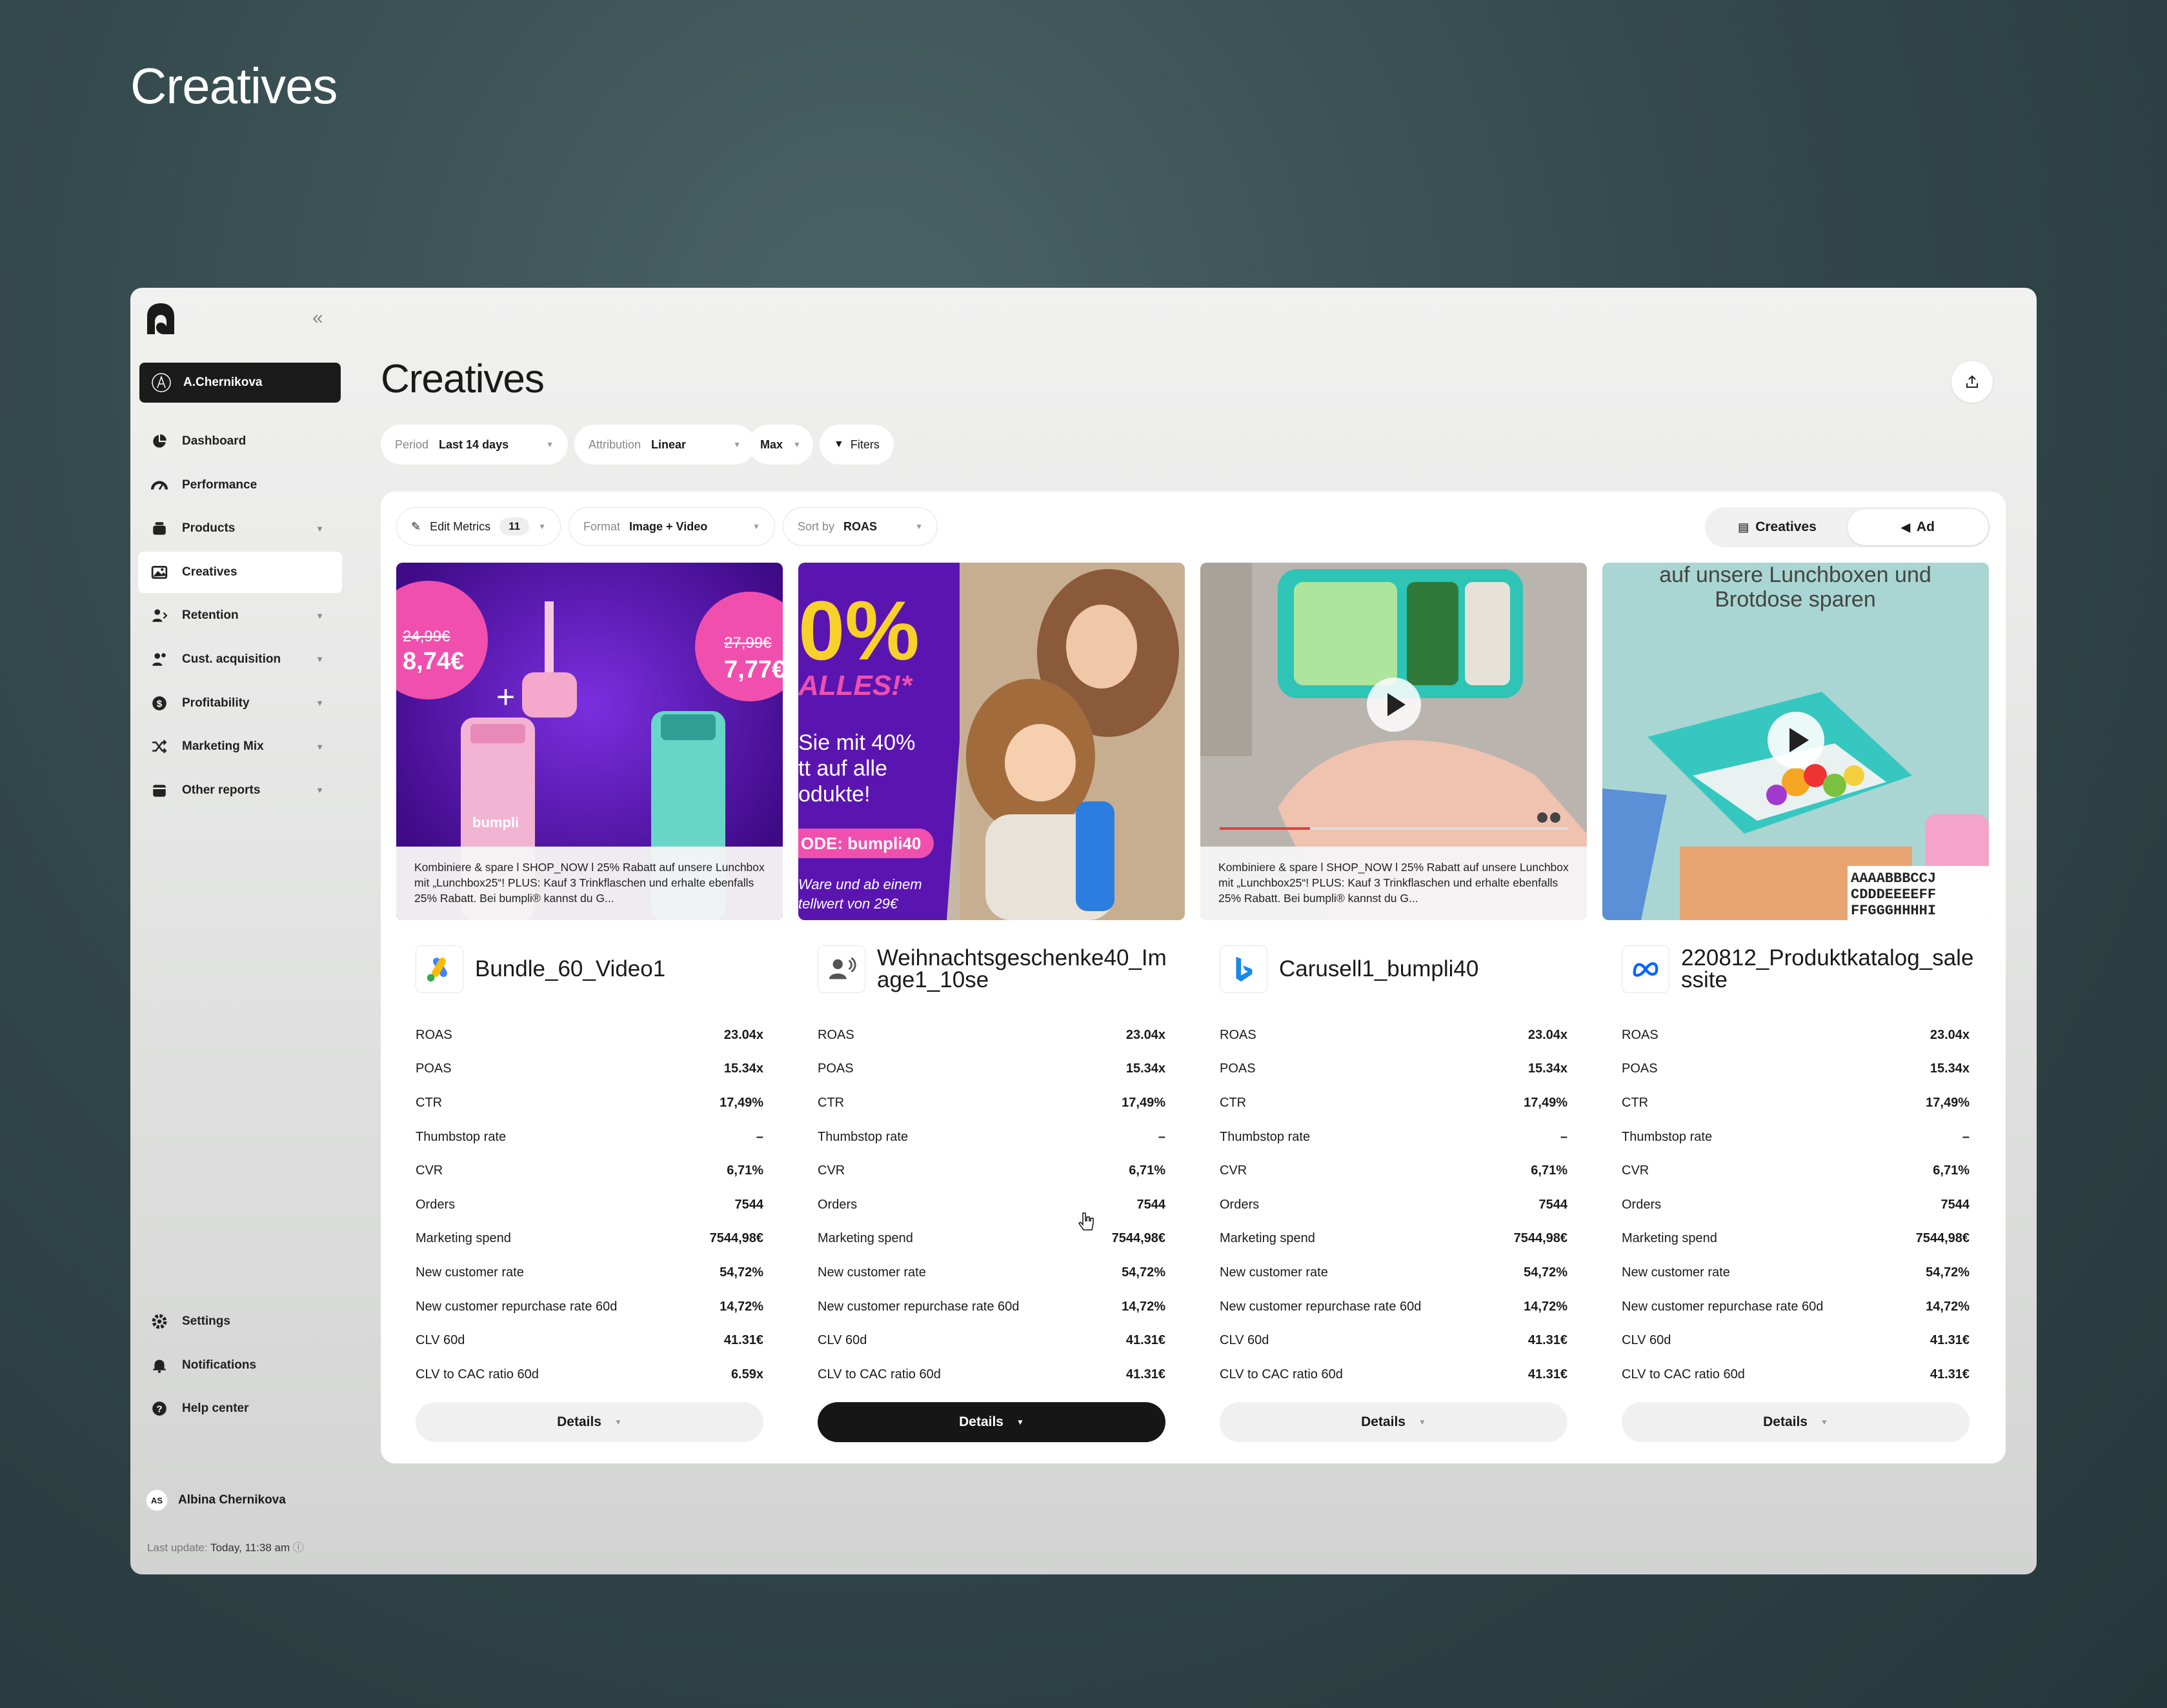 Image resolution: width=2167 pixels, height=1708 pixels. Describe the element at coordinates (216, 703) in the screenshot. I see `sidebar-item-label: Profitability` at that location.